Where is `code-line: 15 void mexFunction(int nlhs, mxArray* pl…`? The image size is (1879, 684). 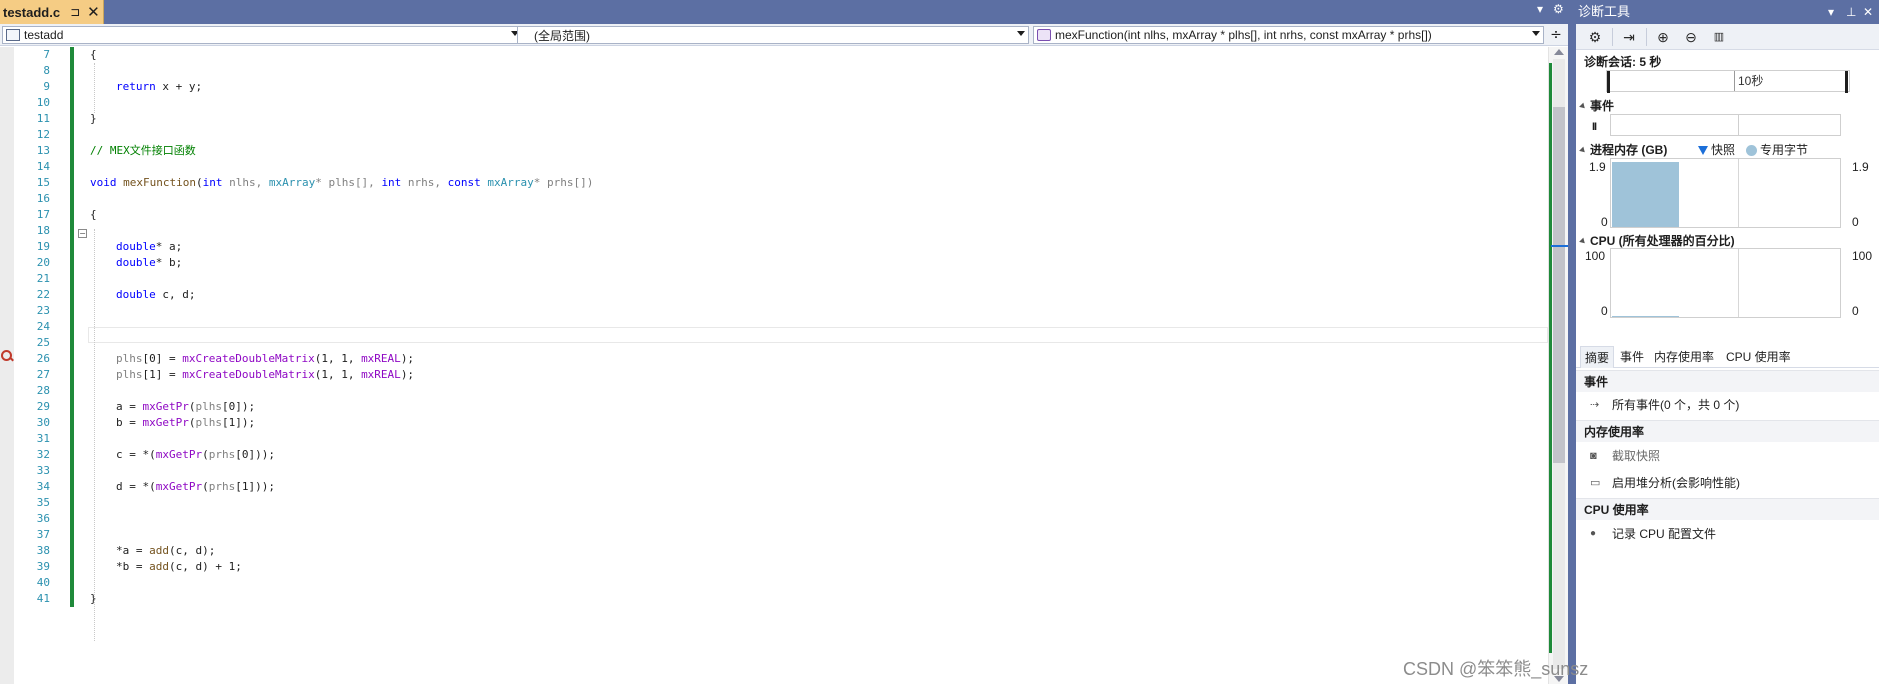 code-line: 15 void mexFunction(int nlhs, mxArray* pl… is located at coordinates (774, 183).